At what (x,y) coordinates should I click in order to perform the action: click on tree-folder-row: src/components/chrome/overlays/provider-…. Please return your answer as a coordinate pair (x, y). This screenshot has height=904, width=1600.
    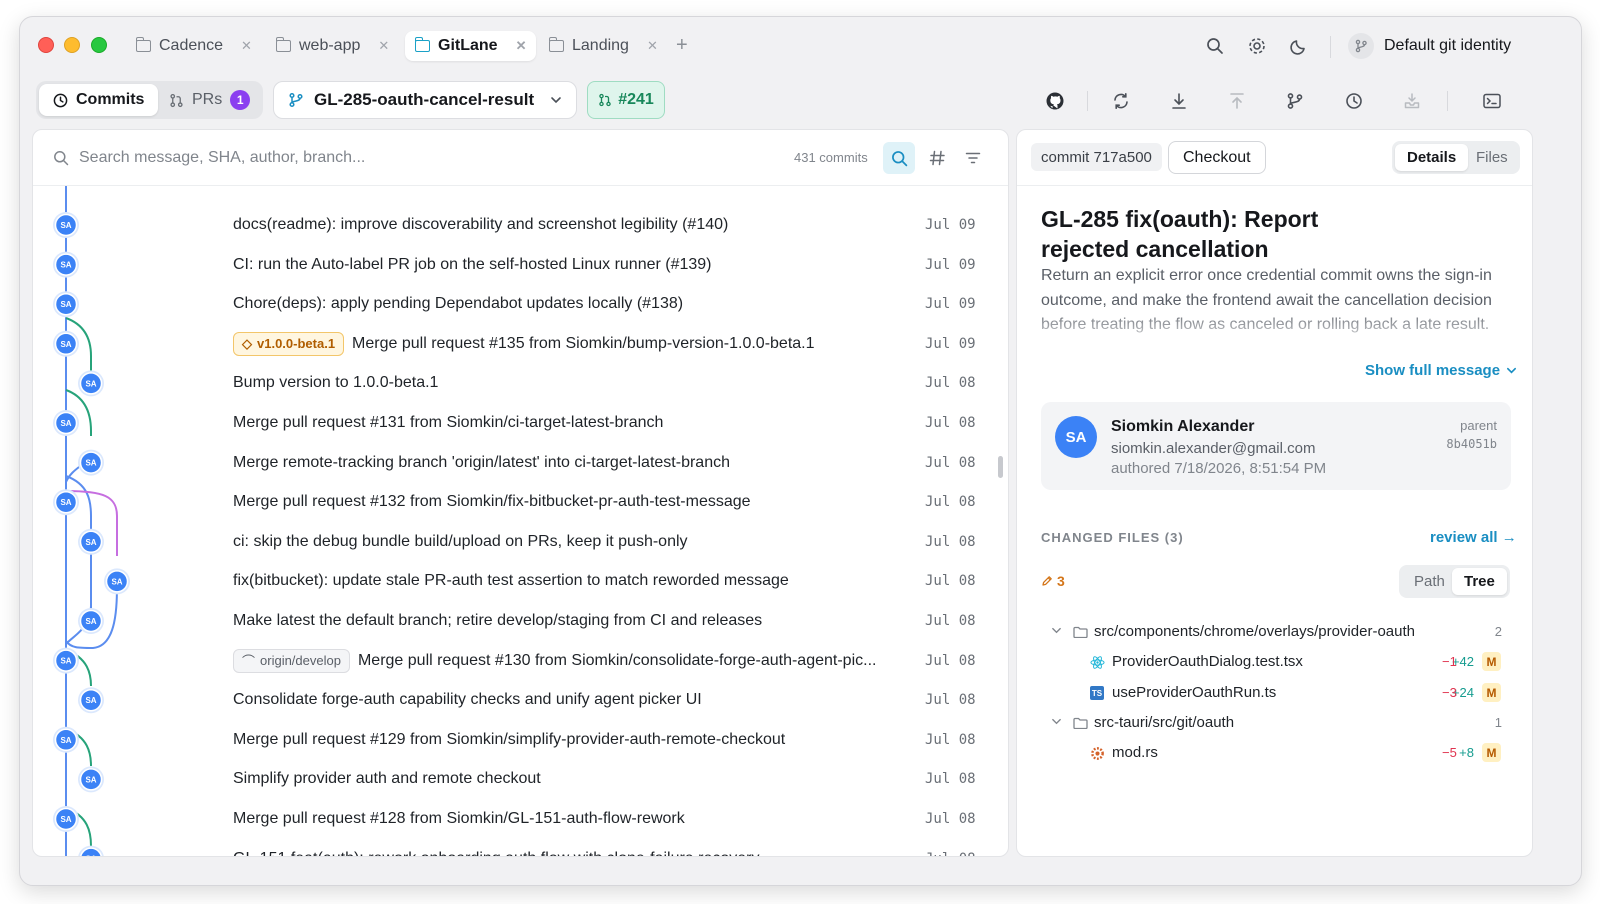
    Looking at the image, I should click on (1274, 632).